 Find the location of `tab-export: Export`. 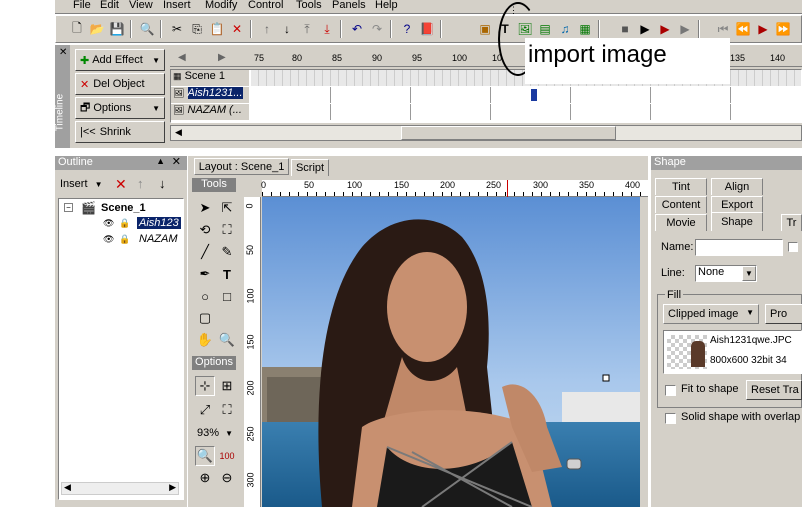

tab-export: Export is located at coordinates (737, 204).